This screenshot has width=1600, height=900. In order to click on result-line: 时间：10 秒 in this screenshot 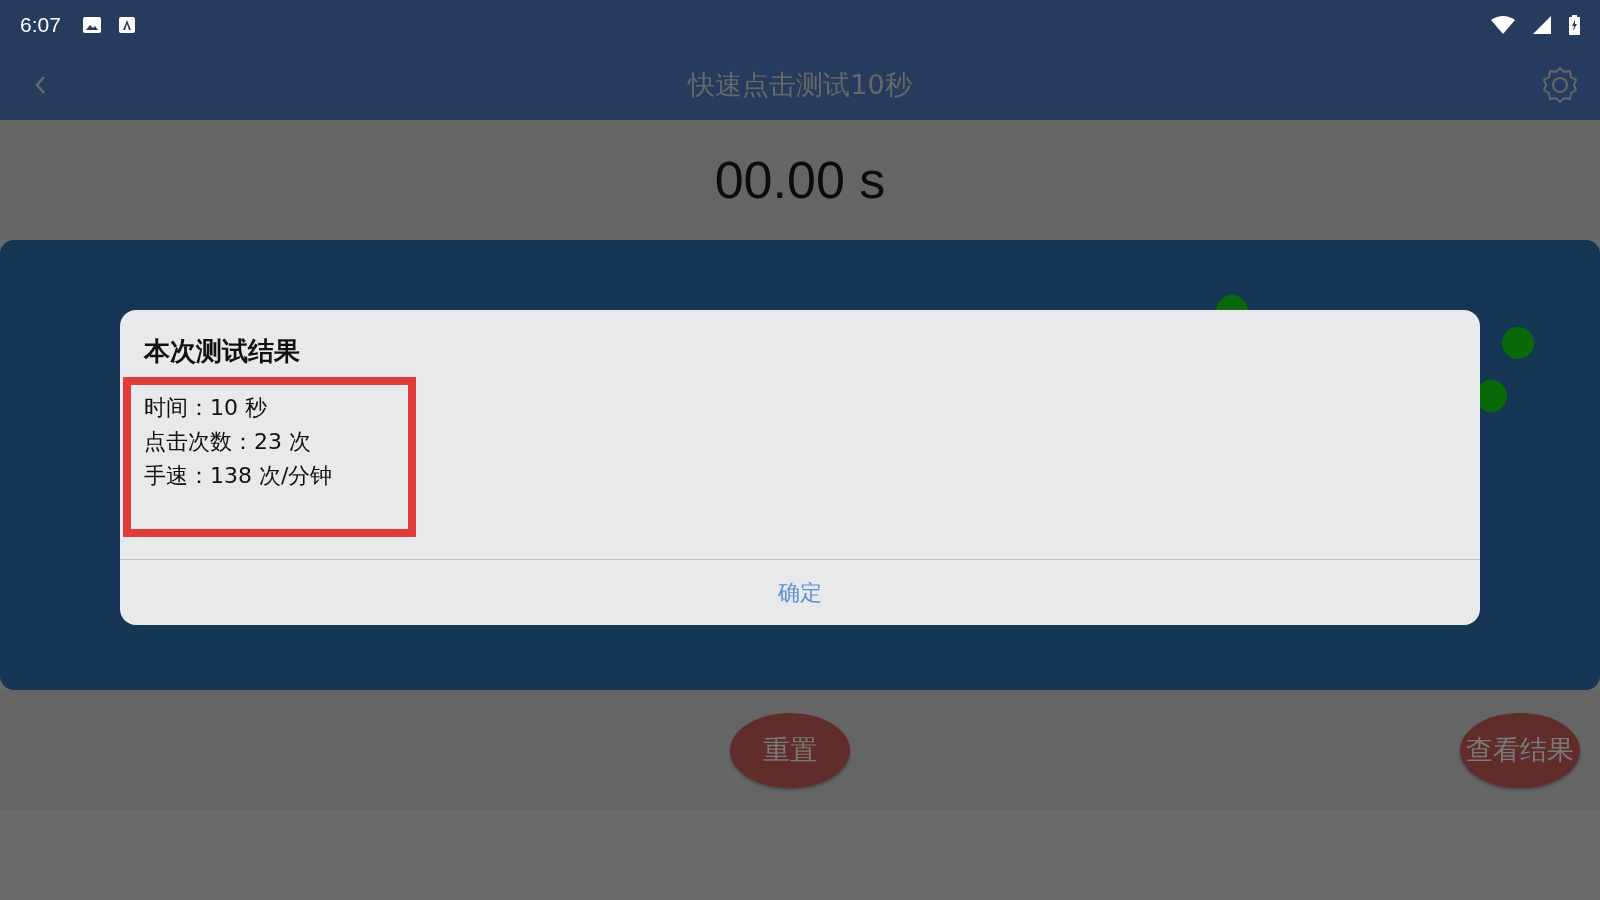, I will do `click(206, 408)`.